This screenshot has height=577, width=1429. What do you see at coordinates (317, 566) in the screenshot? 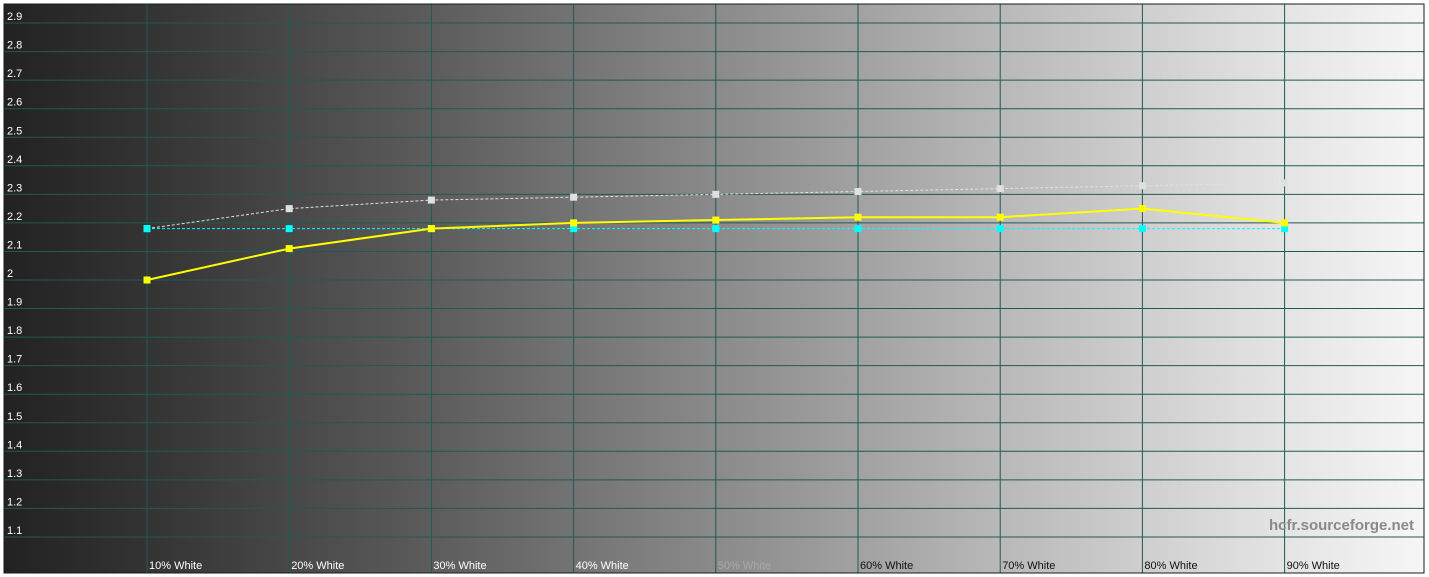
I see `x-tick-label: 20% White` at bounding box center [317, 566].